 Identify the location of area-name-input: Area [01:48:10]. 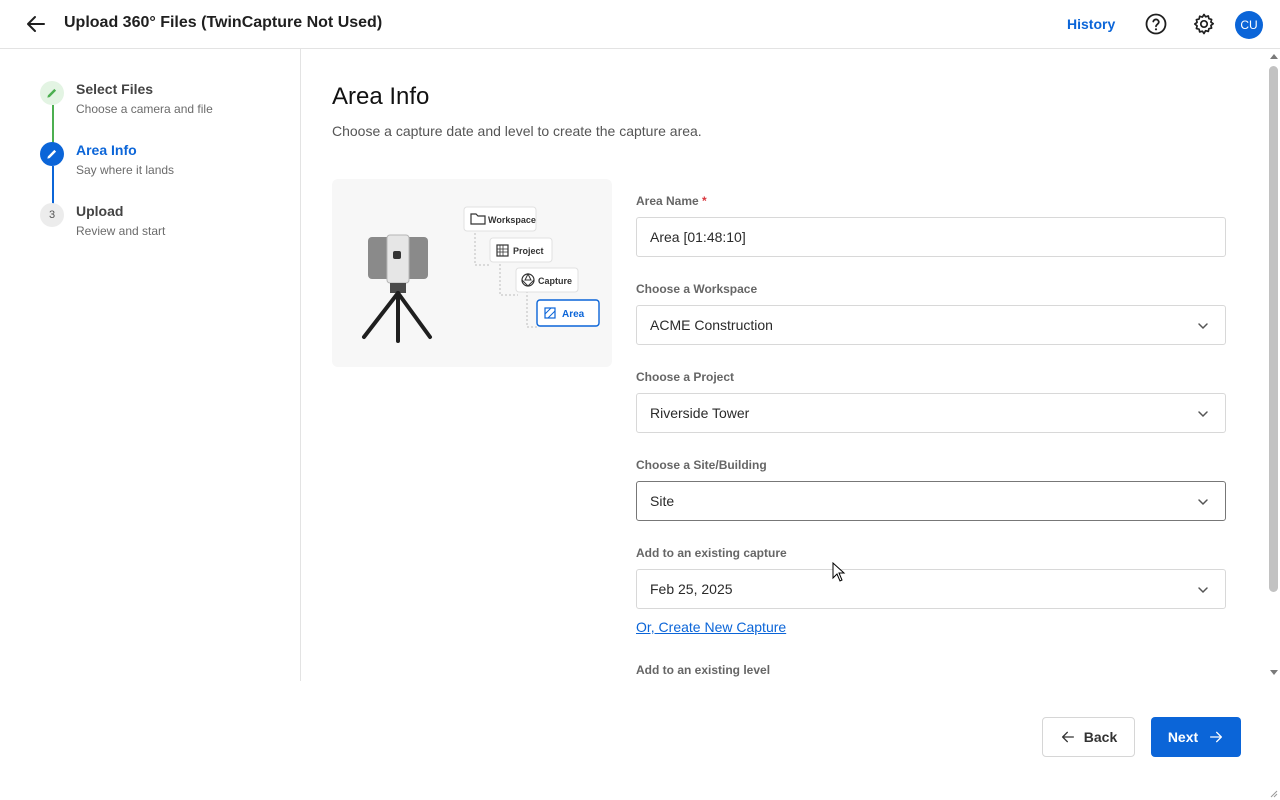
(931, 237).